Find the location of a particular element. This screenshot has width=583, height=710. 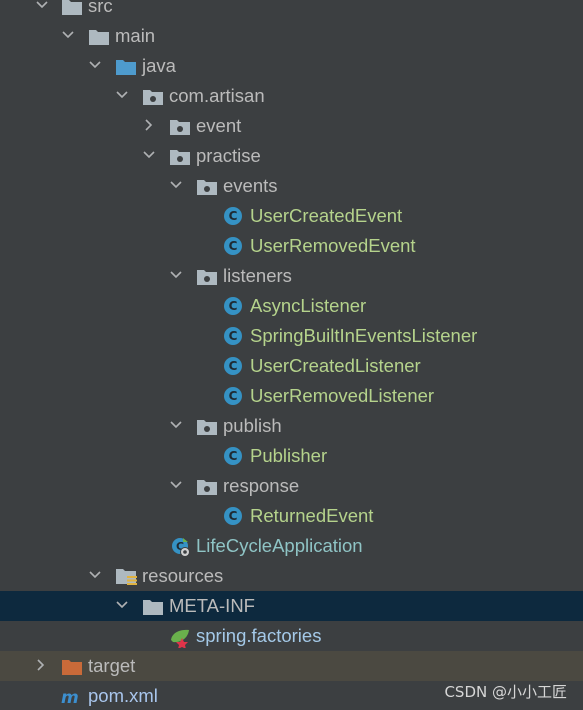

source-folder-icon is located at coordinates (126, 66).